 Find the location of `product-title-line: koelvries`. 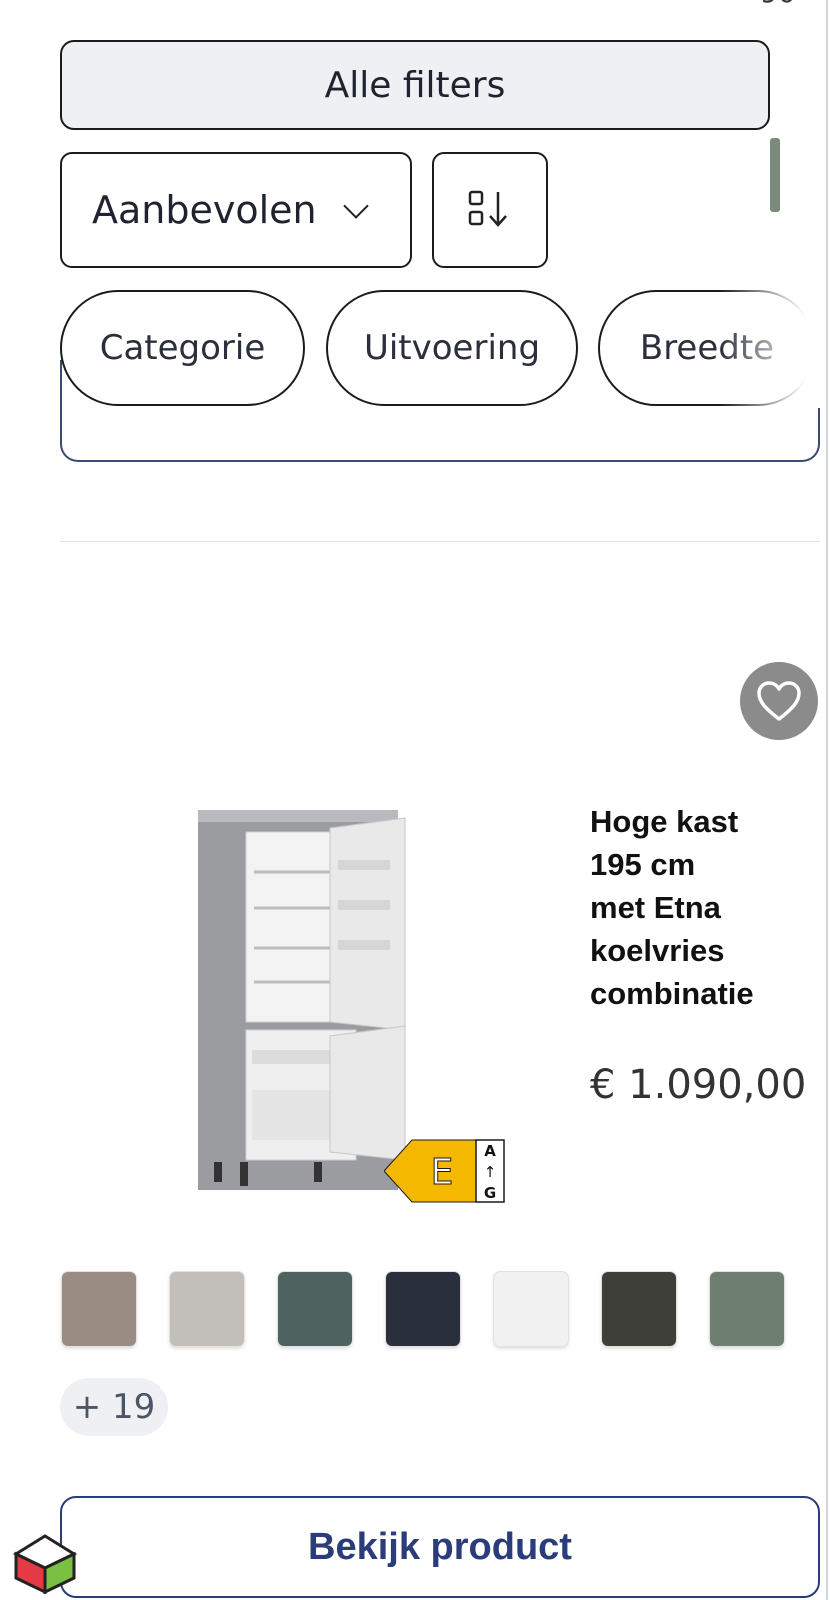

product-title-line: koelvries is located at coordinates (657, 950).